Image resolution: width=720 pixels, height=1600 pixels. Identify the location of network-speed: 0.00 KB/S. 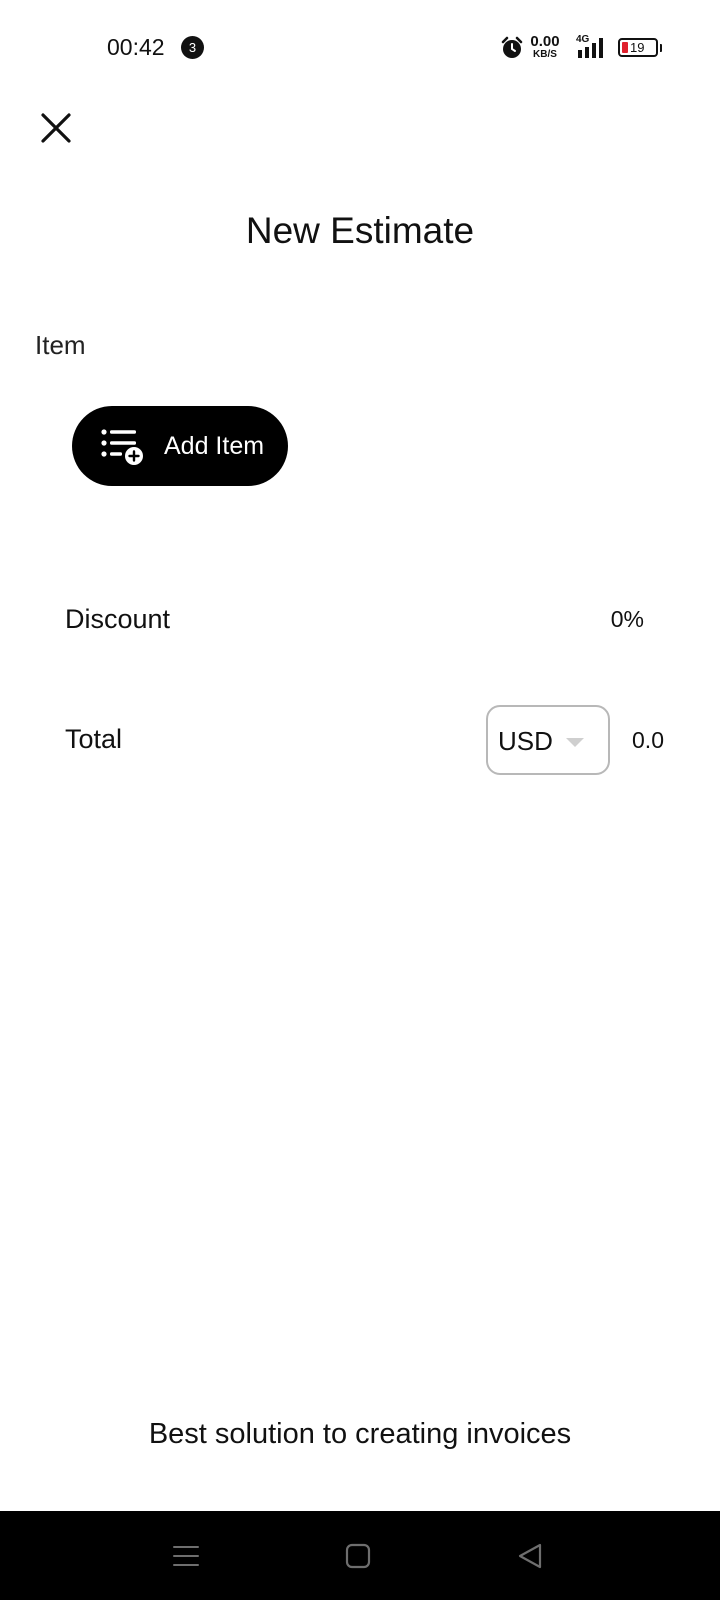
(545, 47).